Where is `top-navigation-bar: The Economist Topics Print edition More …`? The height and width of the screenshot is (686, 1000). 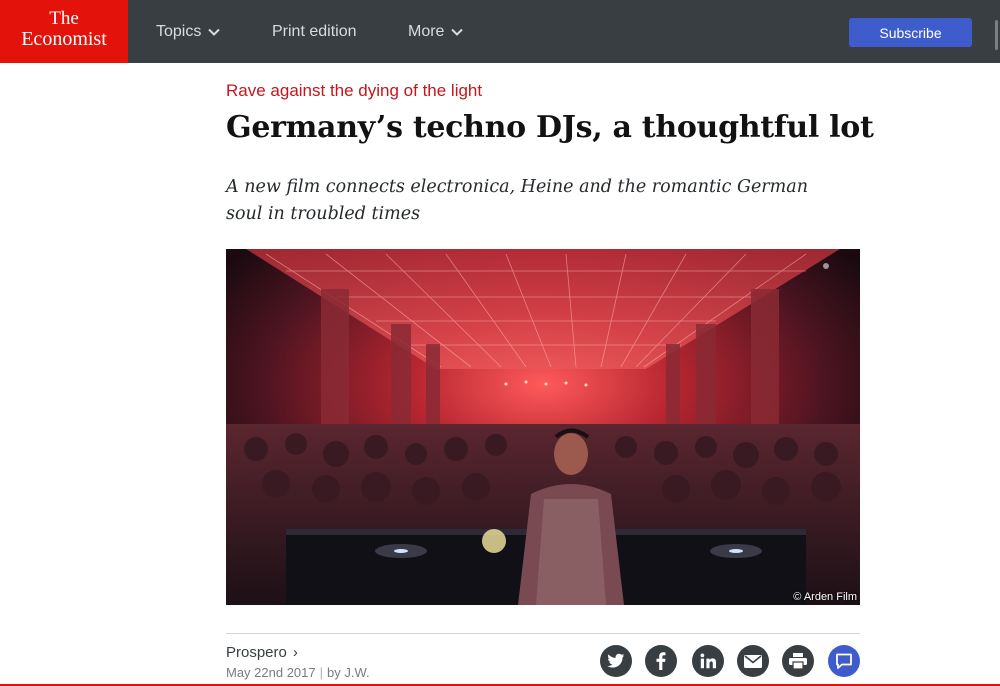
top-navigation-bar: The Economist Topics Print edition More … is located at coordinates (500, 31).